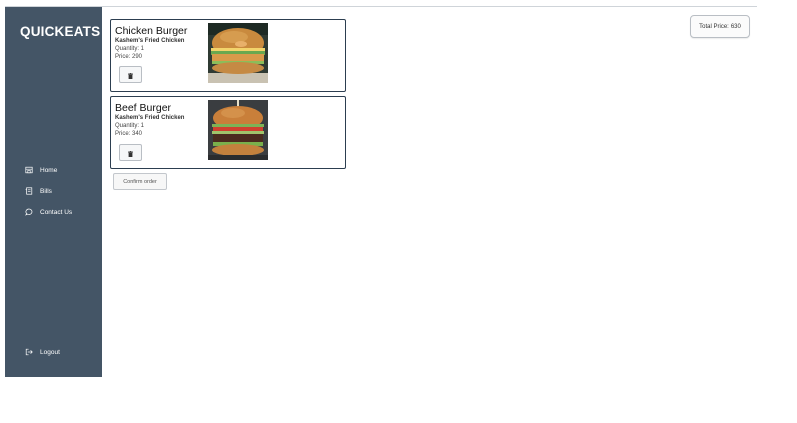  Describe the element at coordinates (238, 130) in the screenshot. I see `beef-burger-photo` at that location.